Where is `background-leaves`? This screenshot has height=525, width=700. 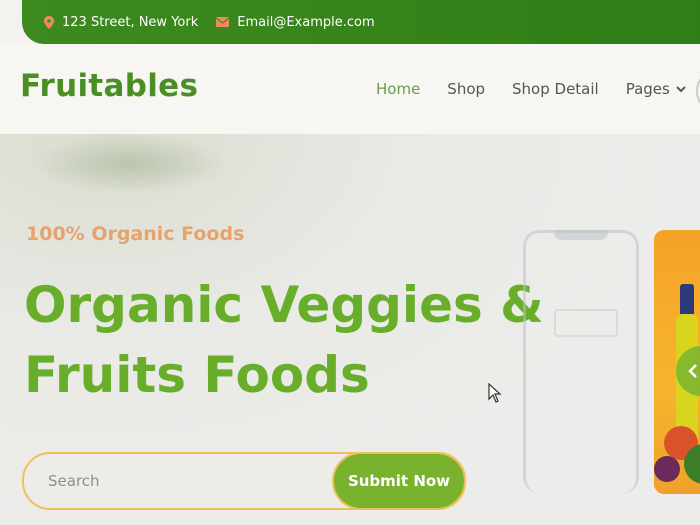 background-leaves is located at coordinates (130, 164).